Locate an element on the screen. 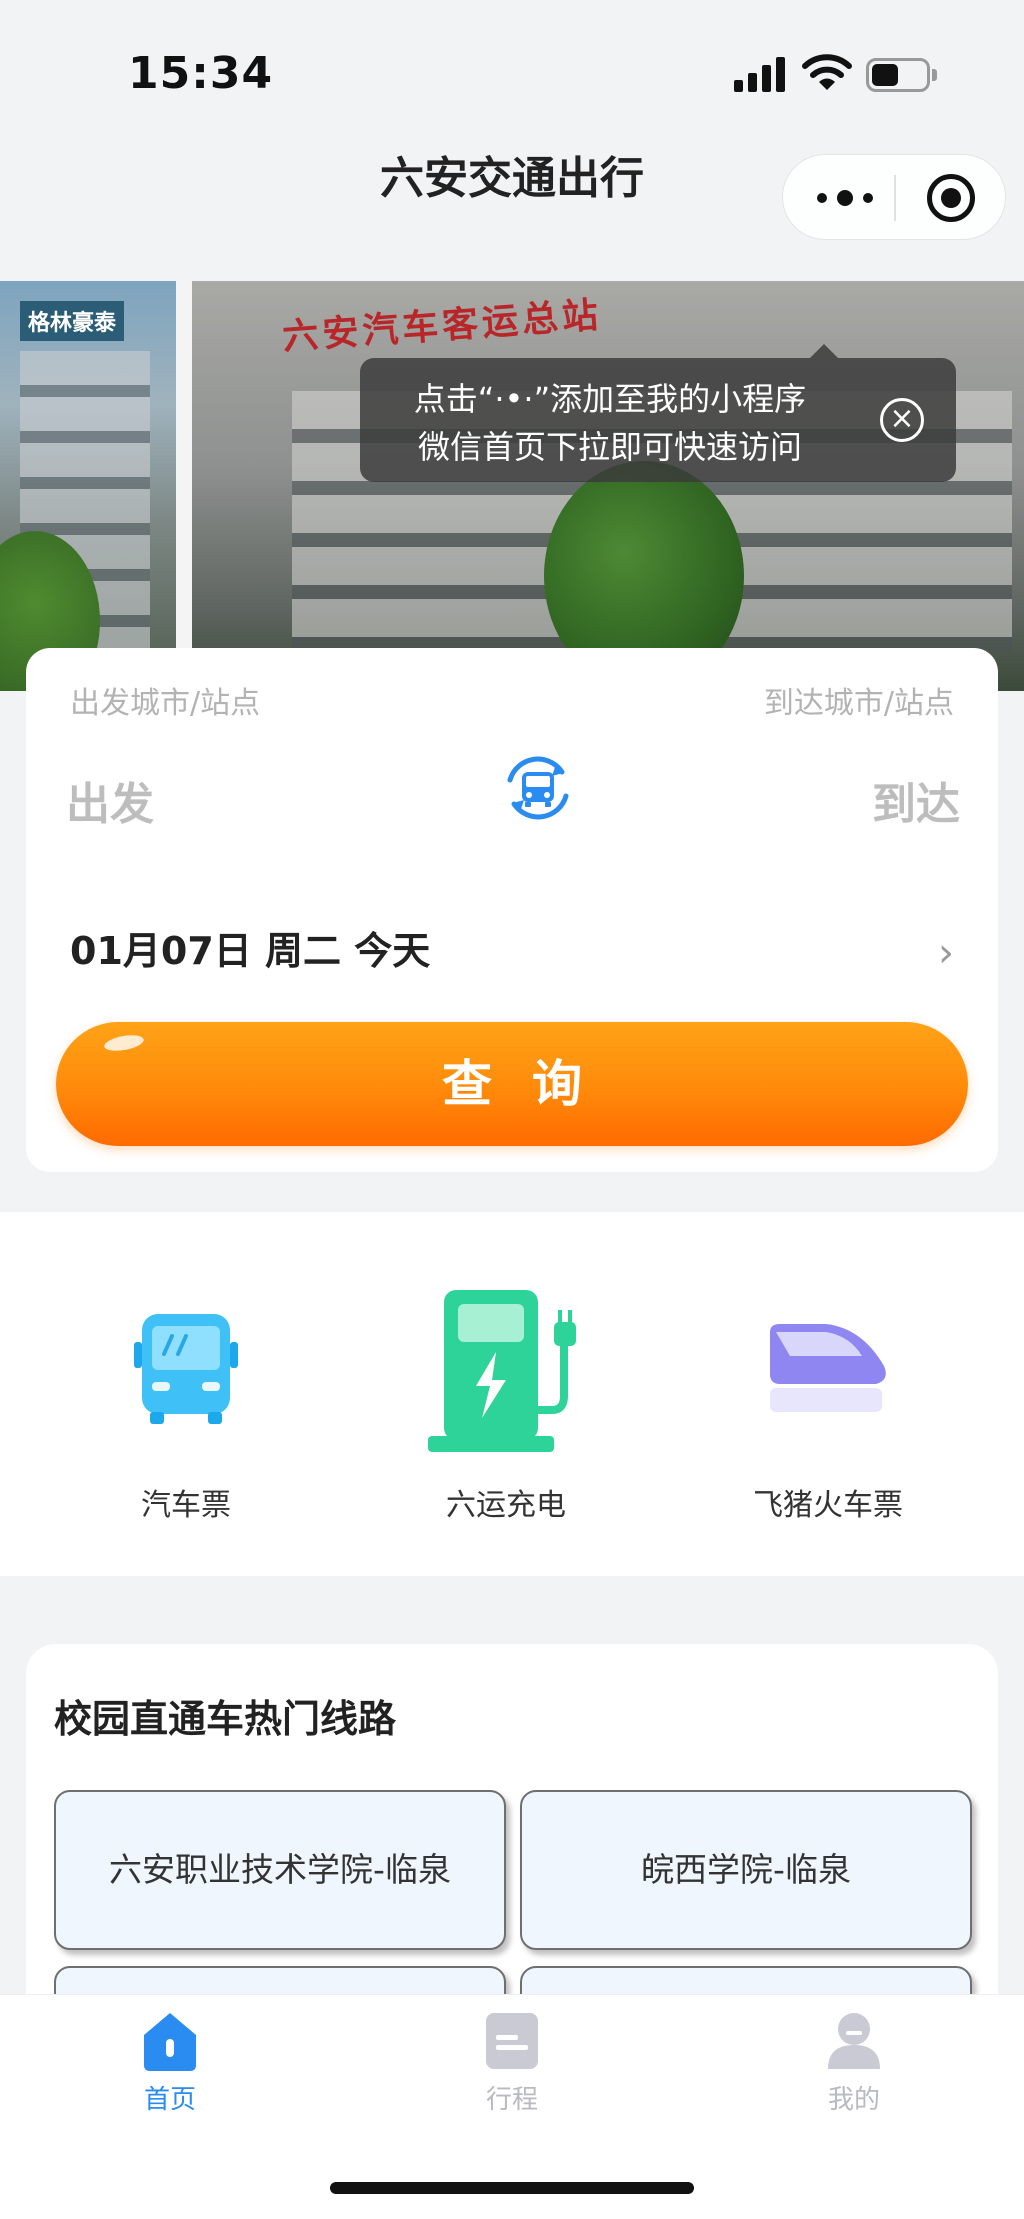  trip-icon is located at coordinates (512, 2041).